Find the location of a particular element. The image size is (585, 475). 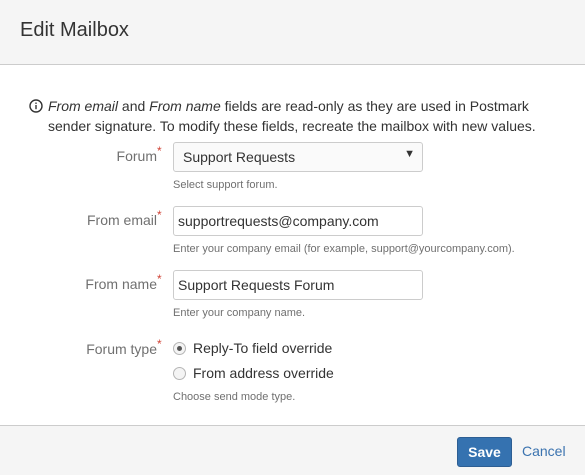

from-name-help: Enter your company name. is located at coordinates (239, 313).